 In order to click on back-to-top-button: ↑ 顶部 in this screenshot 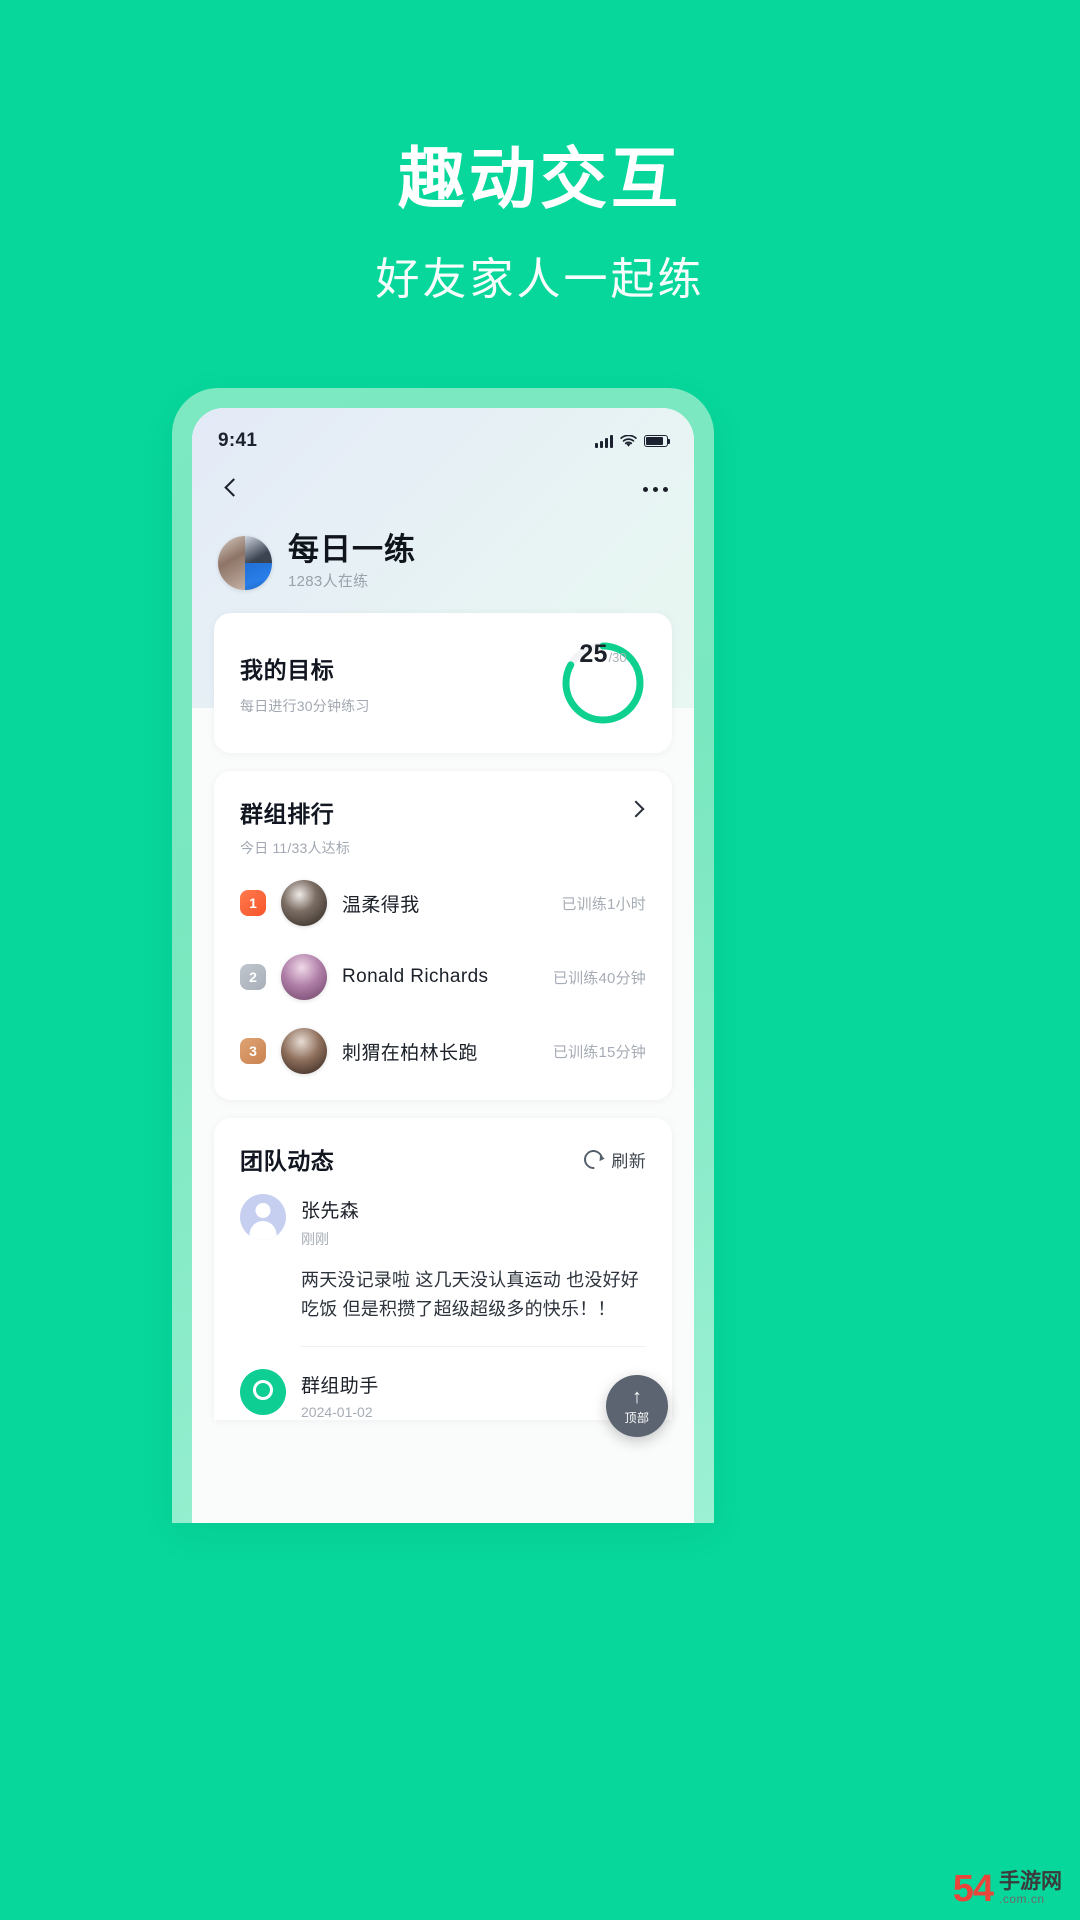, I will do `click(637, 1406)`.